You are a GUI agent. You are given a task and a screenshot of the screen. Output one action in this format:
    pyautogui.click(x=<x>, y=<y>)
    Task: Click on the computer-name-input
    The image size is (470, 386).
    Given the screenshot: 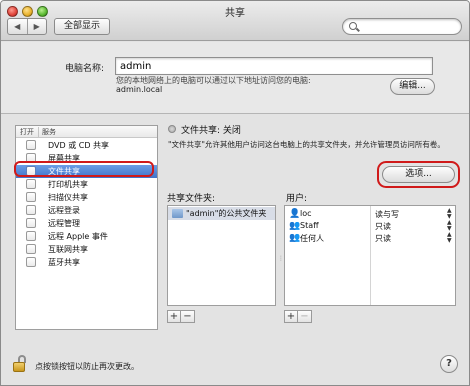 What is the action you would take?
    pyautogui.click(x=274, y=66)
    